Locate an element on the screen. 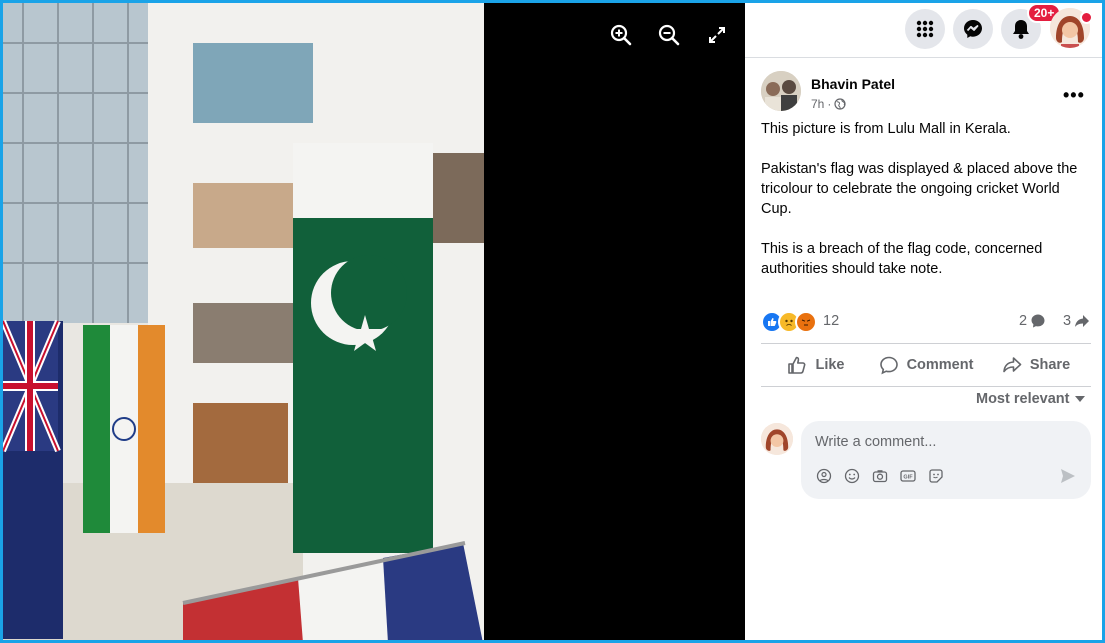  post-actions: Like Comment Share is located at coordinates (926, 365).